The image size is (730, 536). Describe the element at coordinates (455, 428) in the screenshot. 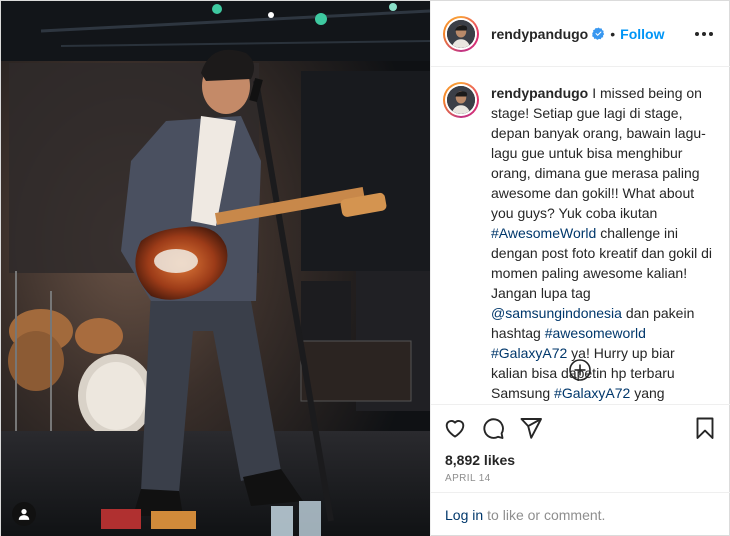

I see `heart-icon` at that location.